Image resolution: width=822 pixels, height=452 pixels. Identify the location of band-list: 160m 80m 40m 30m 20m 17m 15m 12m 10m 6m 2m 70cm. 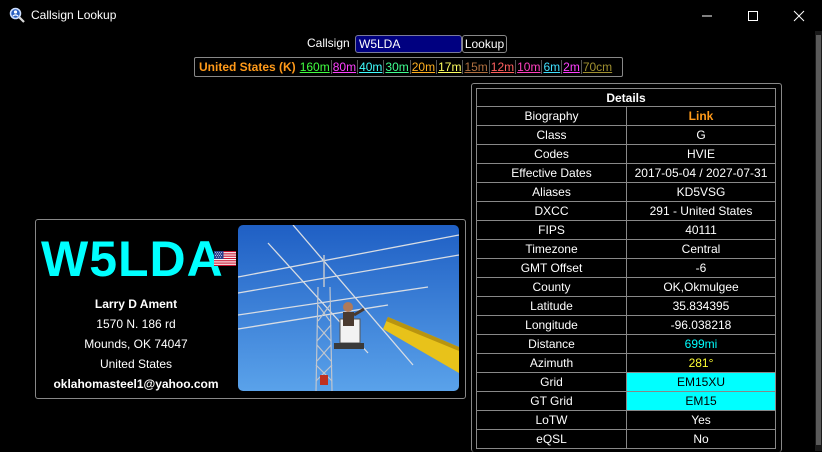
(456, 67).